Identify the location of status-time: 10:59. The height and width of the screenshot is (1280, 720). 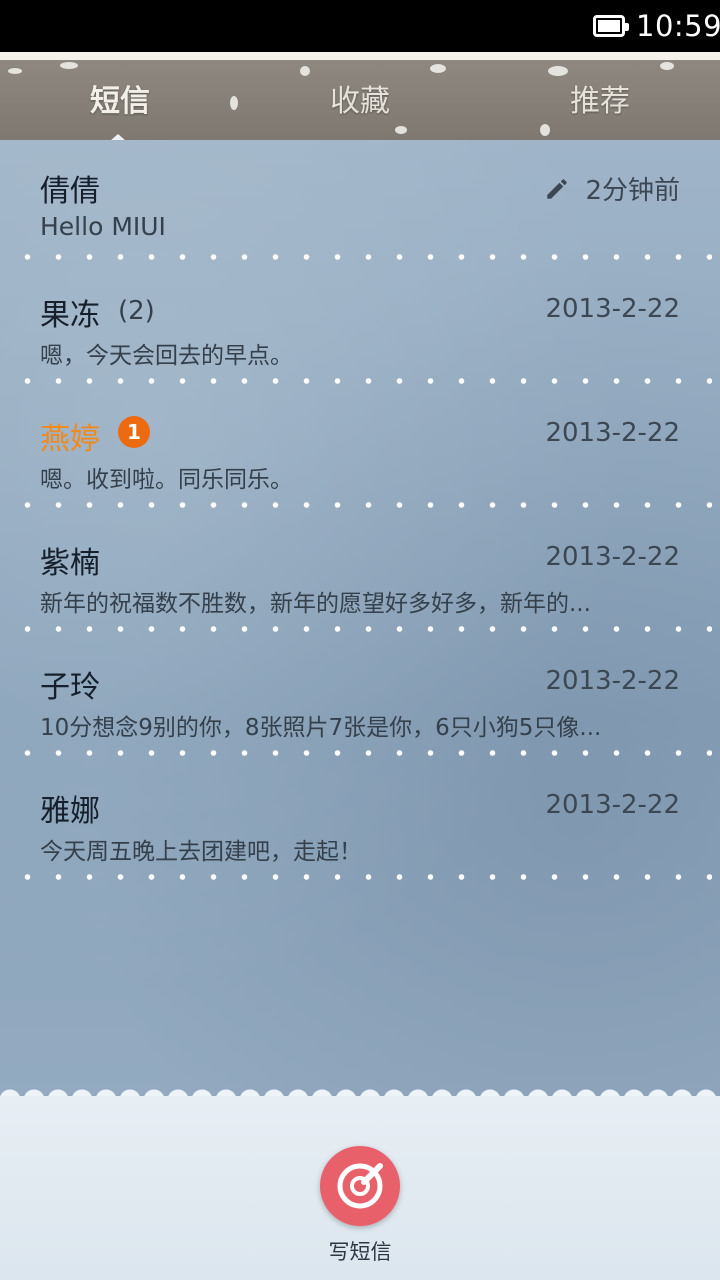
(678, 26).